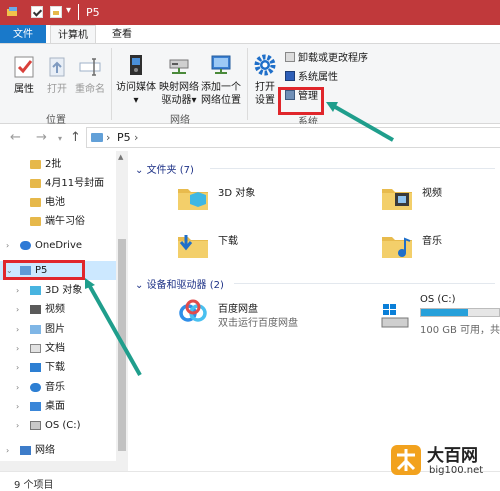 The height and width of the screenshot is (491, 500). Describe the element at coordinates (75, 183) in the screenshot. I see `nav-item-label: 4月11号封面` at that location.